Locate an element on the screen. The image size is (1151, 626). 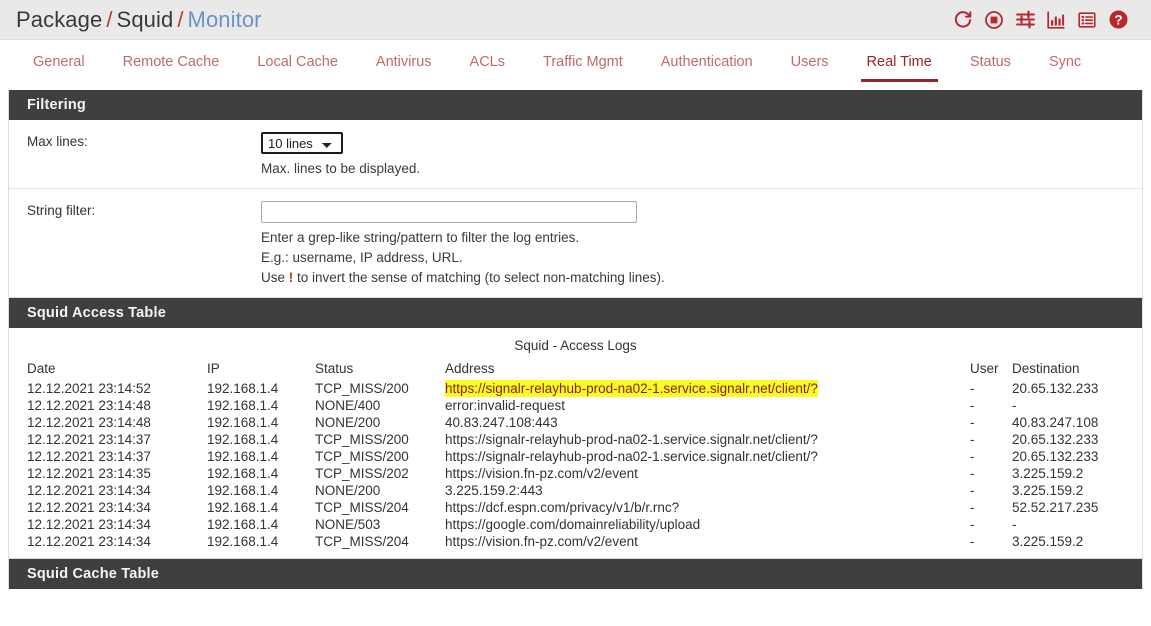
tab-users: Users is located at coordinates (810, 64).